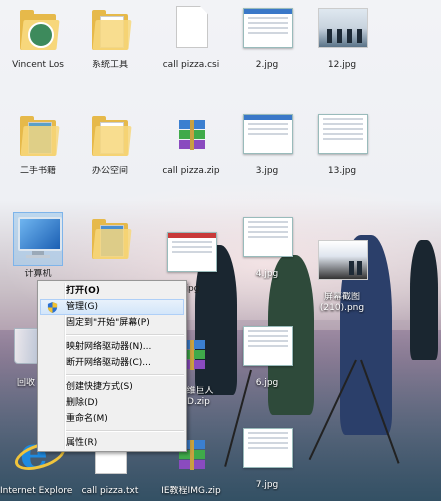 This screenshot has width=441, height=501. I want to click on desktop-icon-folder-h, so click(110, 241).